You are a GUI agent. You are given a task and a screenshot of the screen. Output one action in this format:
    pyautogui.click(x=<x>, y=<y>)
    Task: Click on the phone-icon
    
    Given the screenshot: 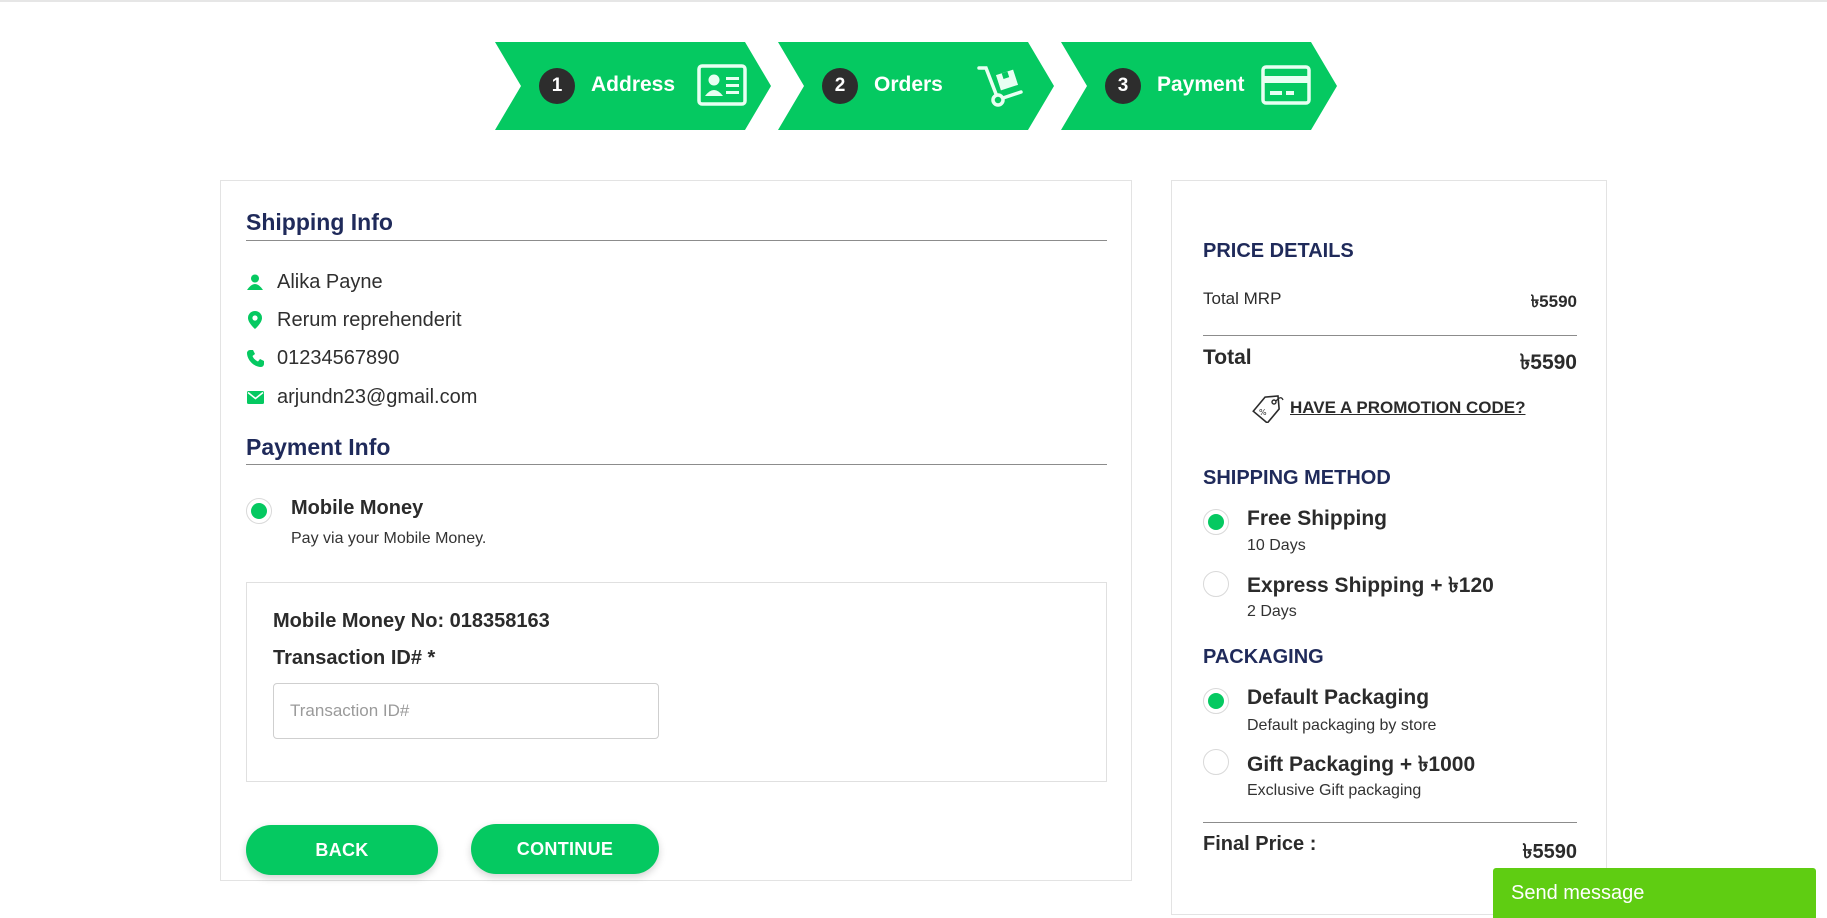 What is the action you would take?
    pyautogui.click(x=255, y=358)
    